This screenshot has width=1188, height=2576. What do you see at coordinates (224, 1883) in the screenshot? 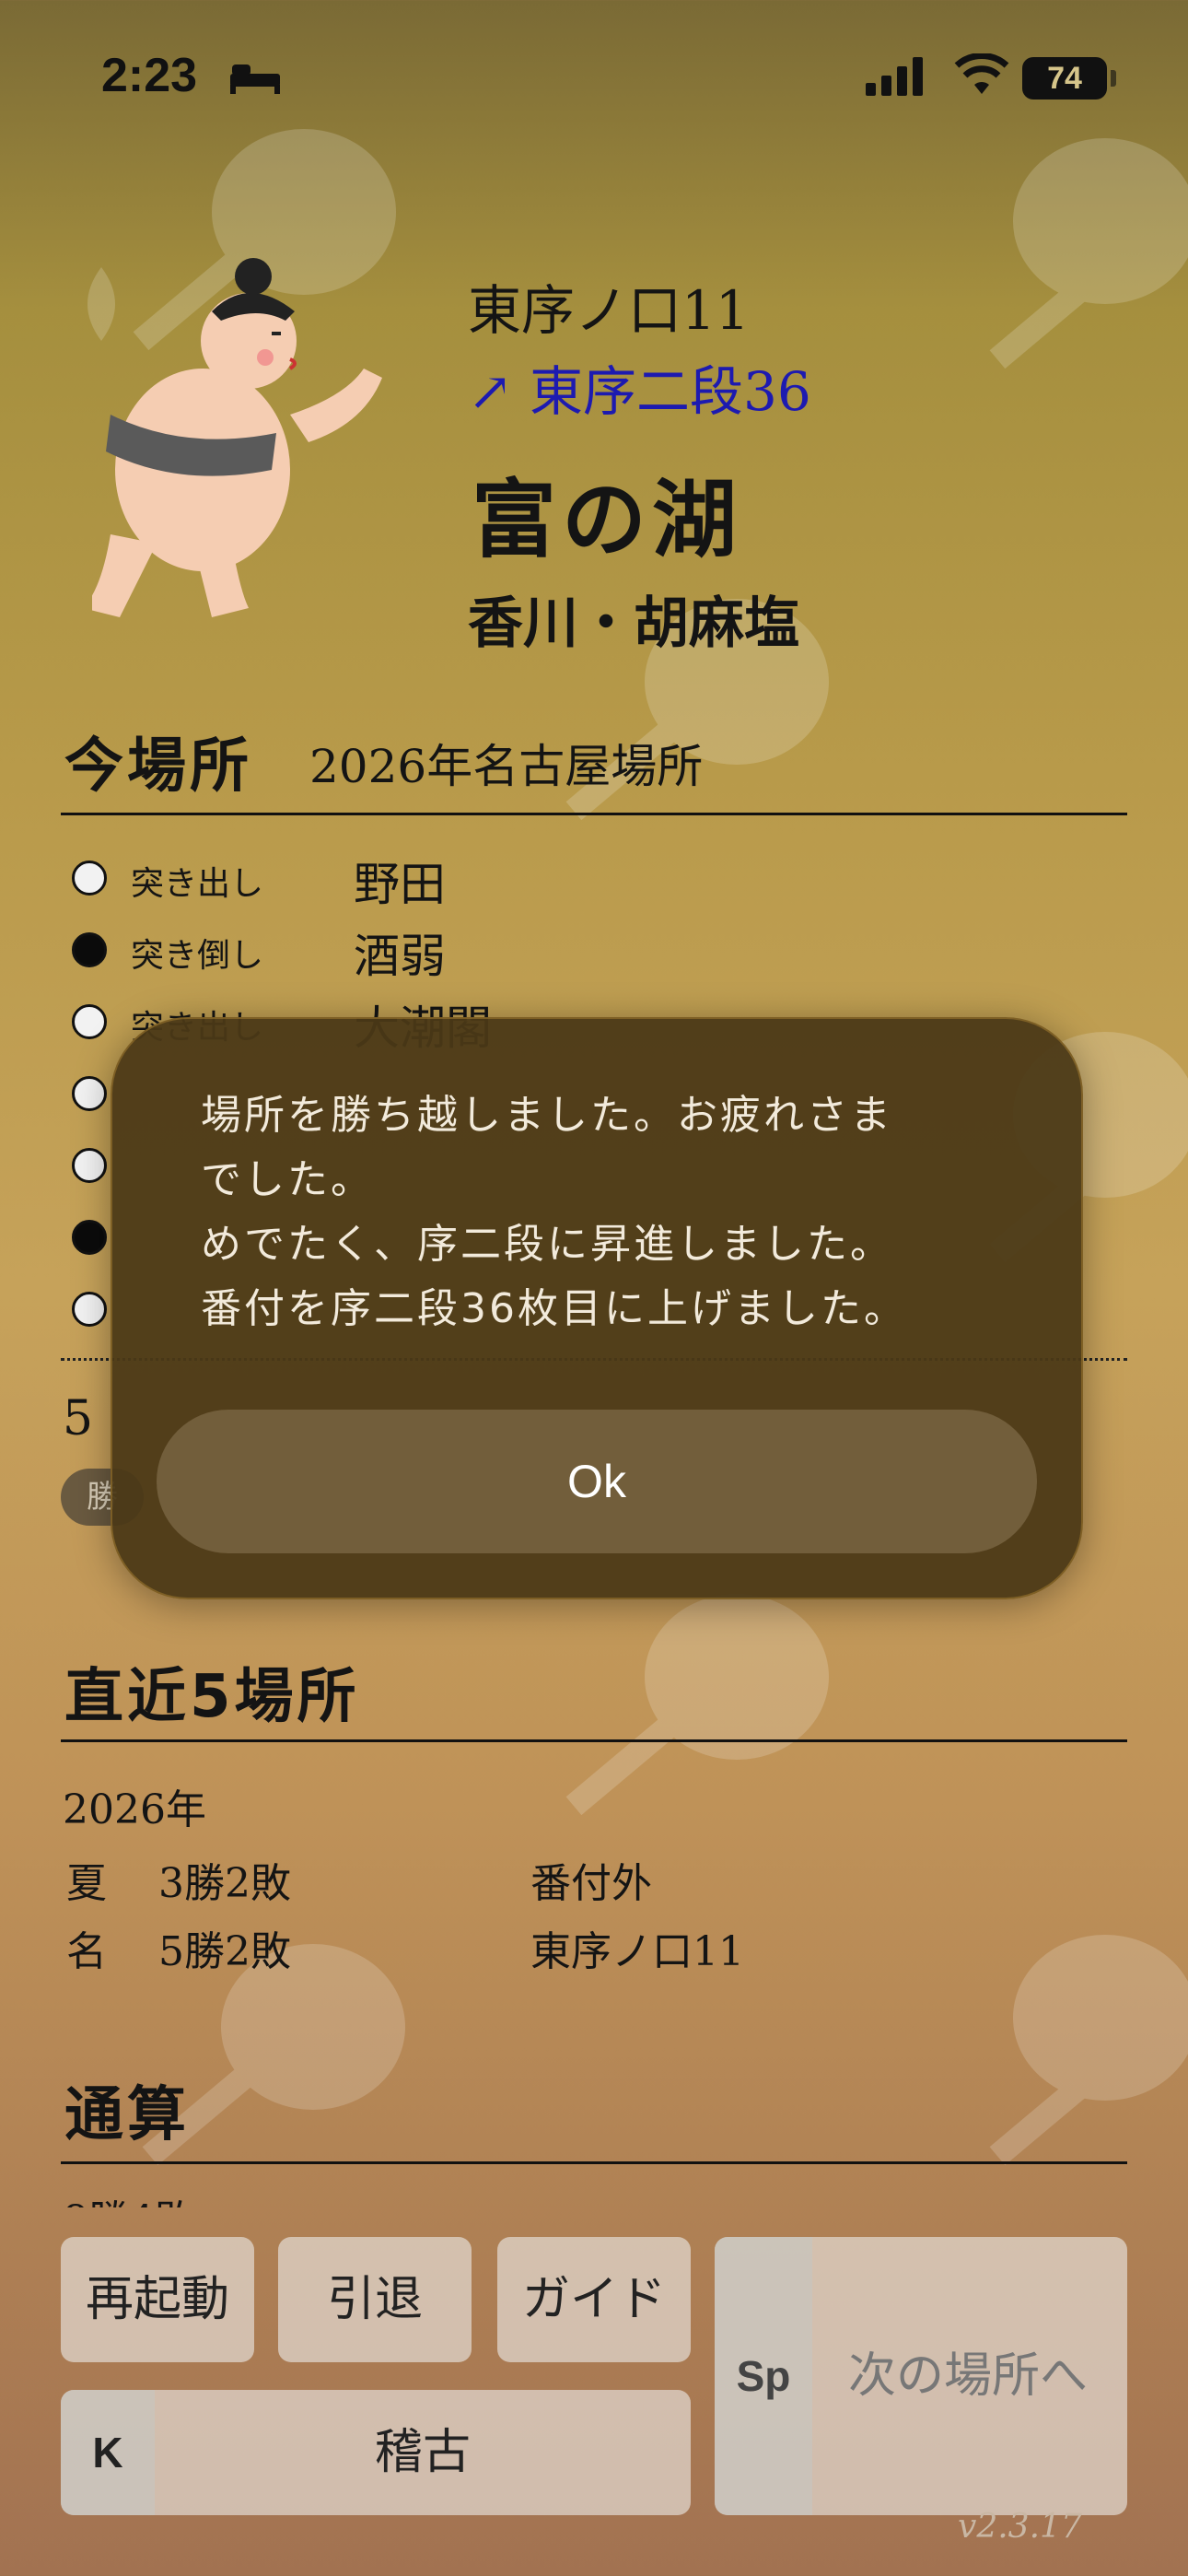
I see `recent-record: 3勝2敗` at bounding box center [224, 1883].